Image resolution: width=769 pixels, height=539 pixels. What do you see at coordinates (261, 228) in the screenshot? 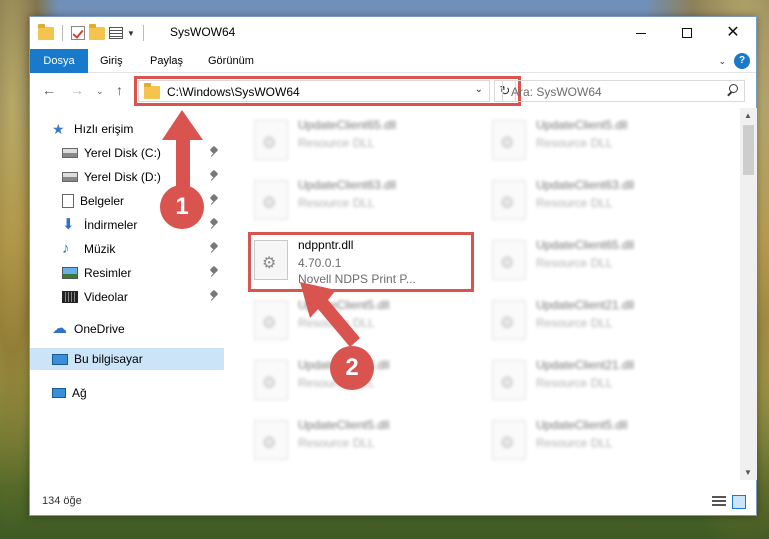
I see `annotation-arrows` at bounding box center [261, 228].